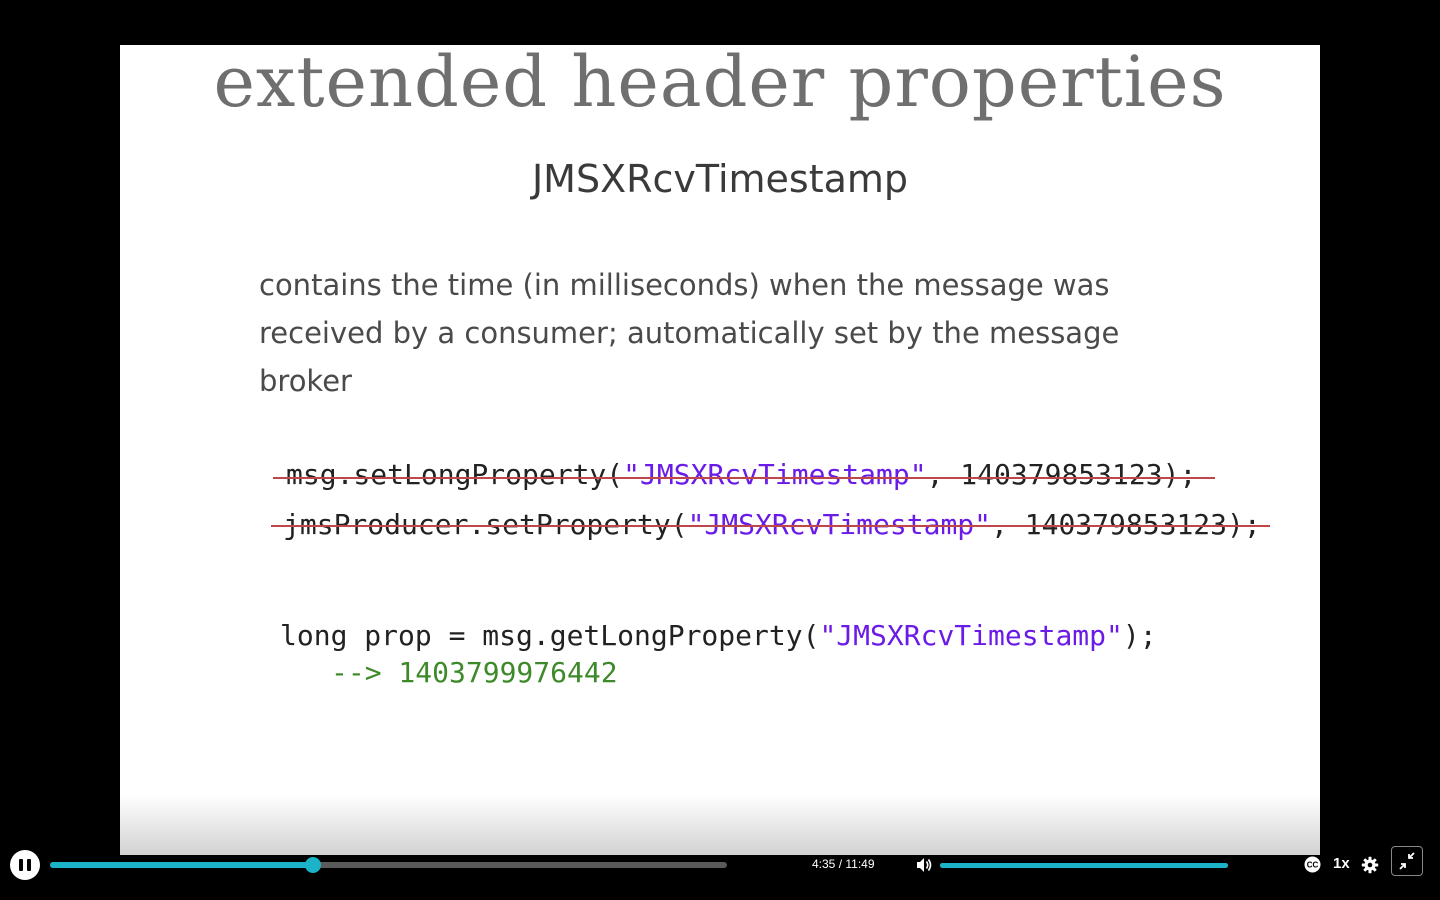 The height and width of the screenshot is (900, 1440). What do you see at coordinates (181, 865) in the screenshot?
I see `seek-bar-played` at bounding box center [181, 865].